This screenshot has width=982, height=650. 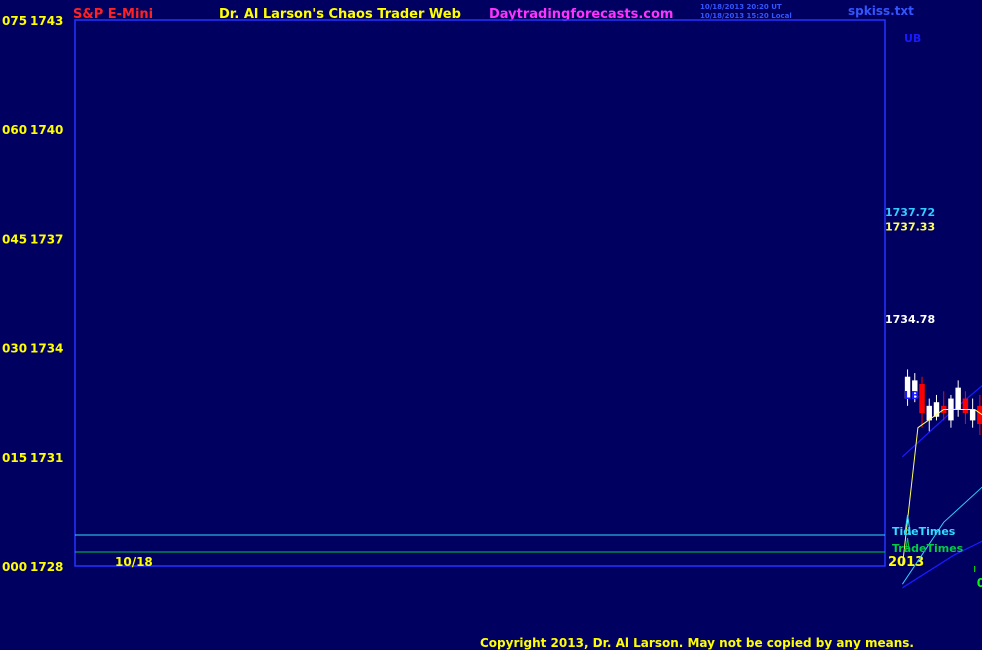 I want to click on y-tick-minutes: 045, so click(x=14, y=239).